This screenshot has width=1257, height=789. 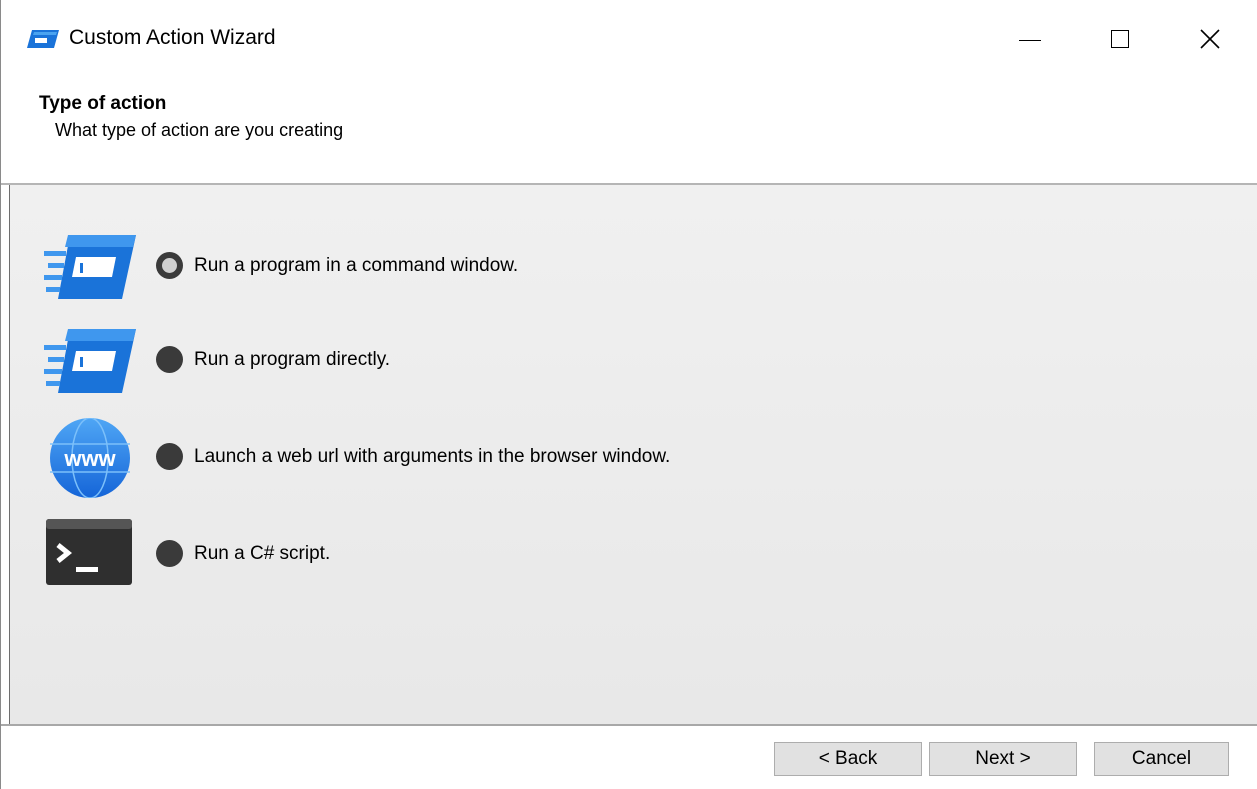 I want to click on option-run-csharp-script: Run a C# script., so click(x=460, y=555).